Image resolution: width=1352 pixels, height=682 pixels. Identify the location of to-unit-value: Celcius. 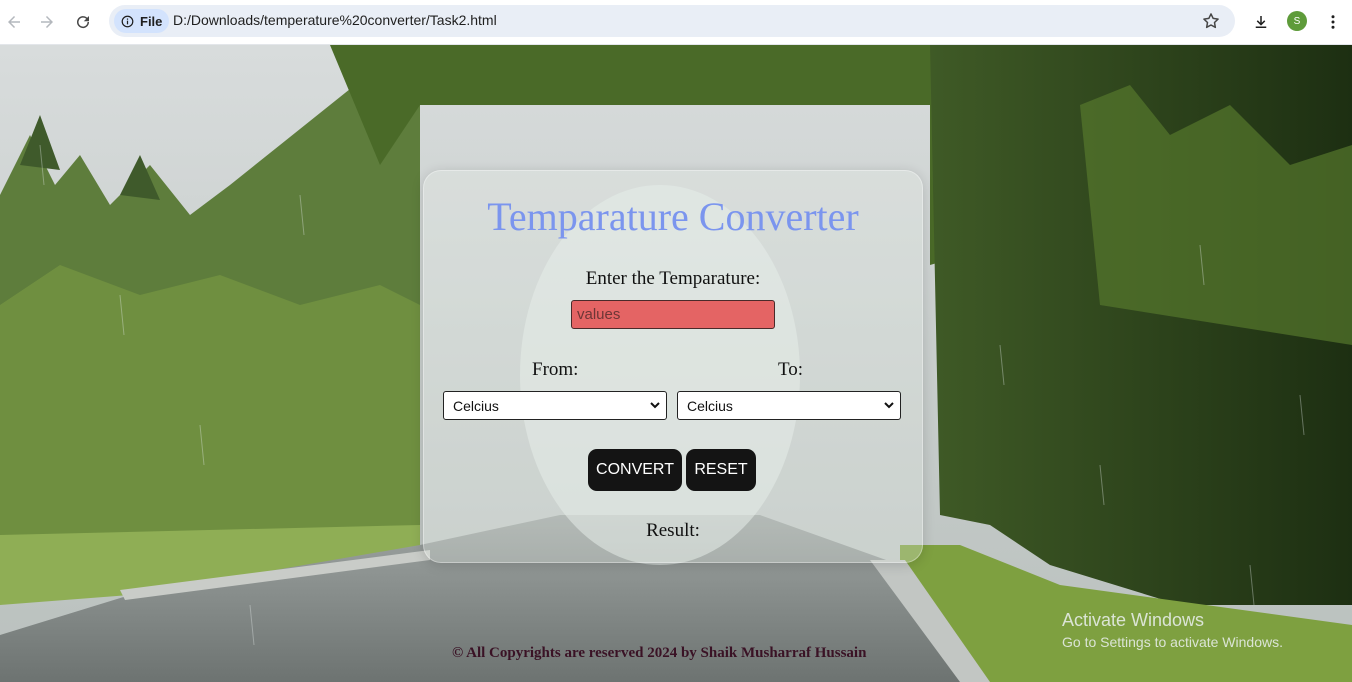
(710, 405).